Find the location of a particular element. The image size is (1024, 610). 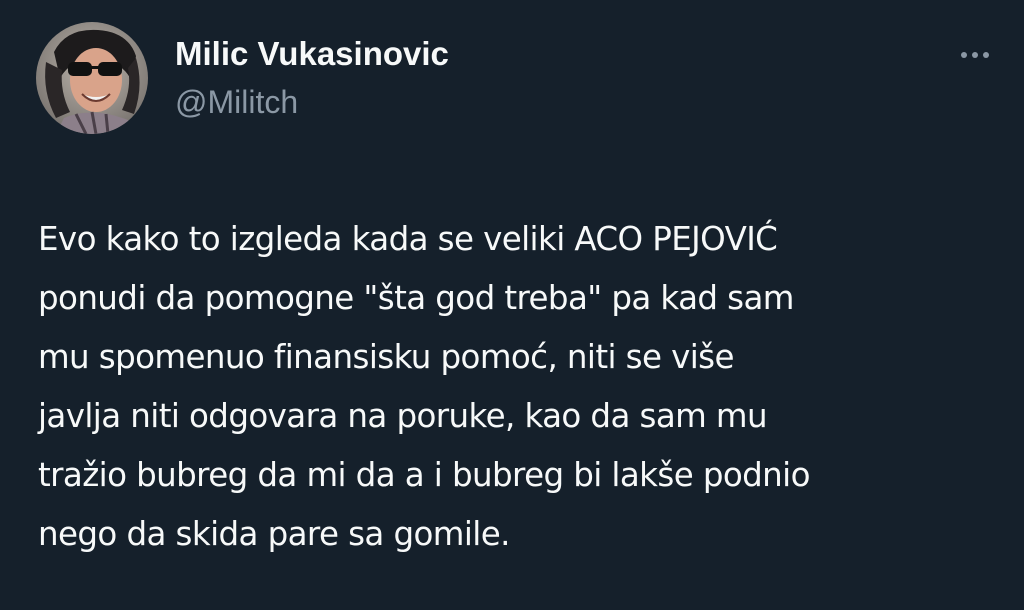

author-display-name: Milic Vukasinovic is located at coordinates (312, 54).